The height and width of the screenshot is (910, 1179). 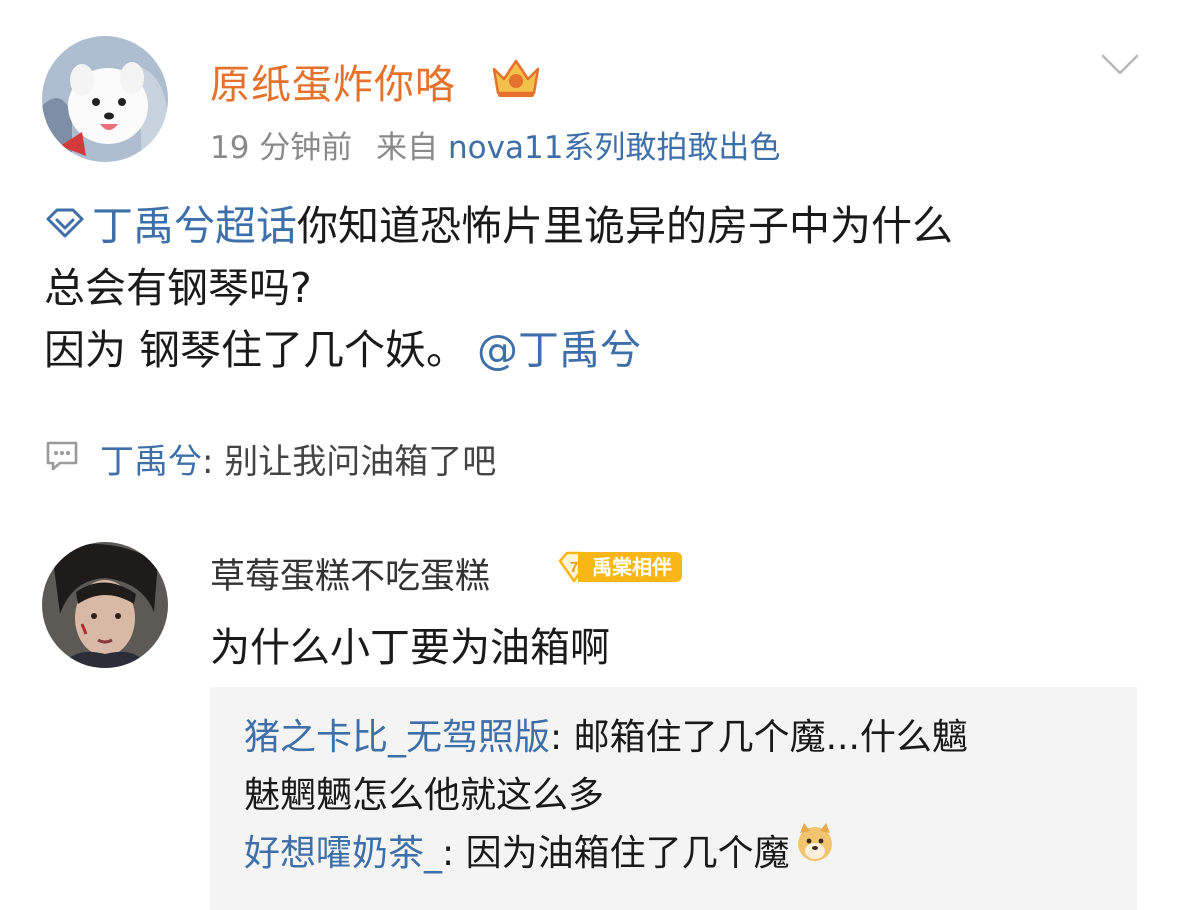 What do you see at coordinates (614, 148) in the screenshot?
I see `post-source-link: nova11系列敢拍敢出色` at bounding box center [614, 148].